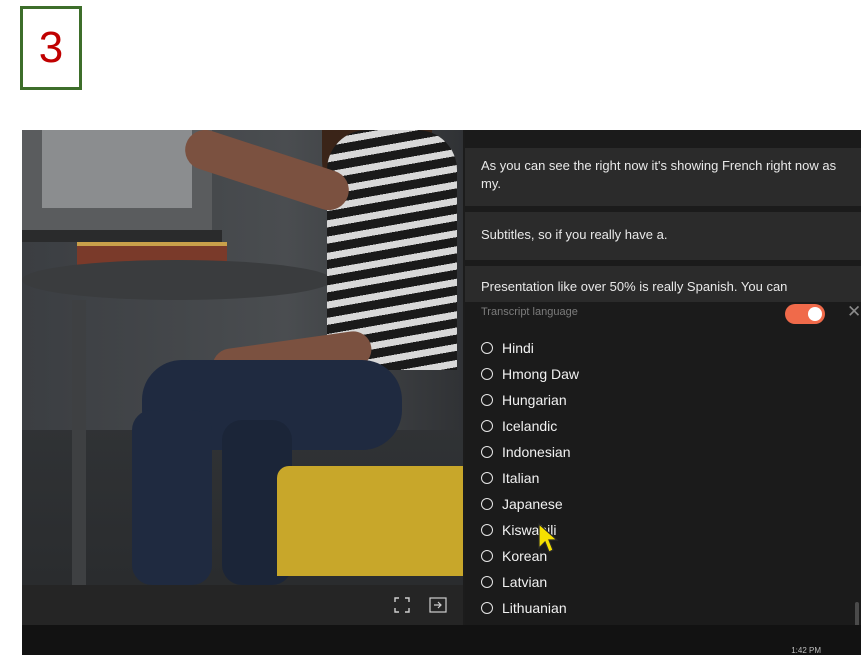  What do you see at coordinates (806, 650) in the screenshot?
I see `taskbar-clock: 1:42 PM` at bounding box center [806, 650].